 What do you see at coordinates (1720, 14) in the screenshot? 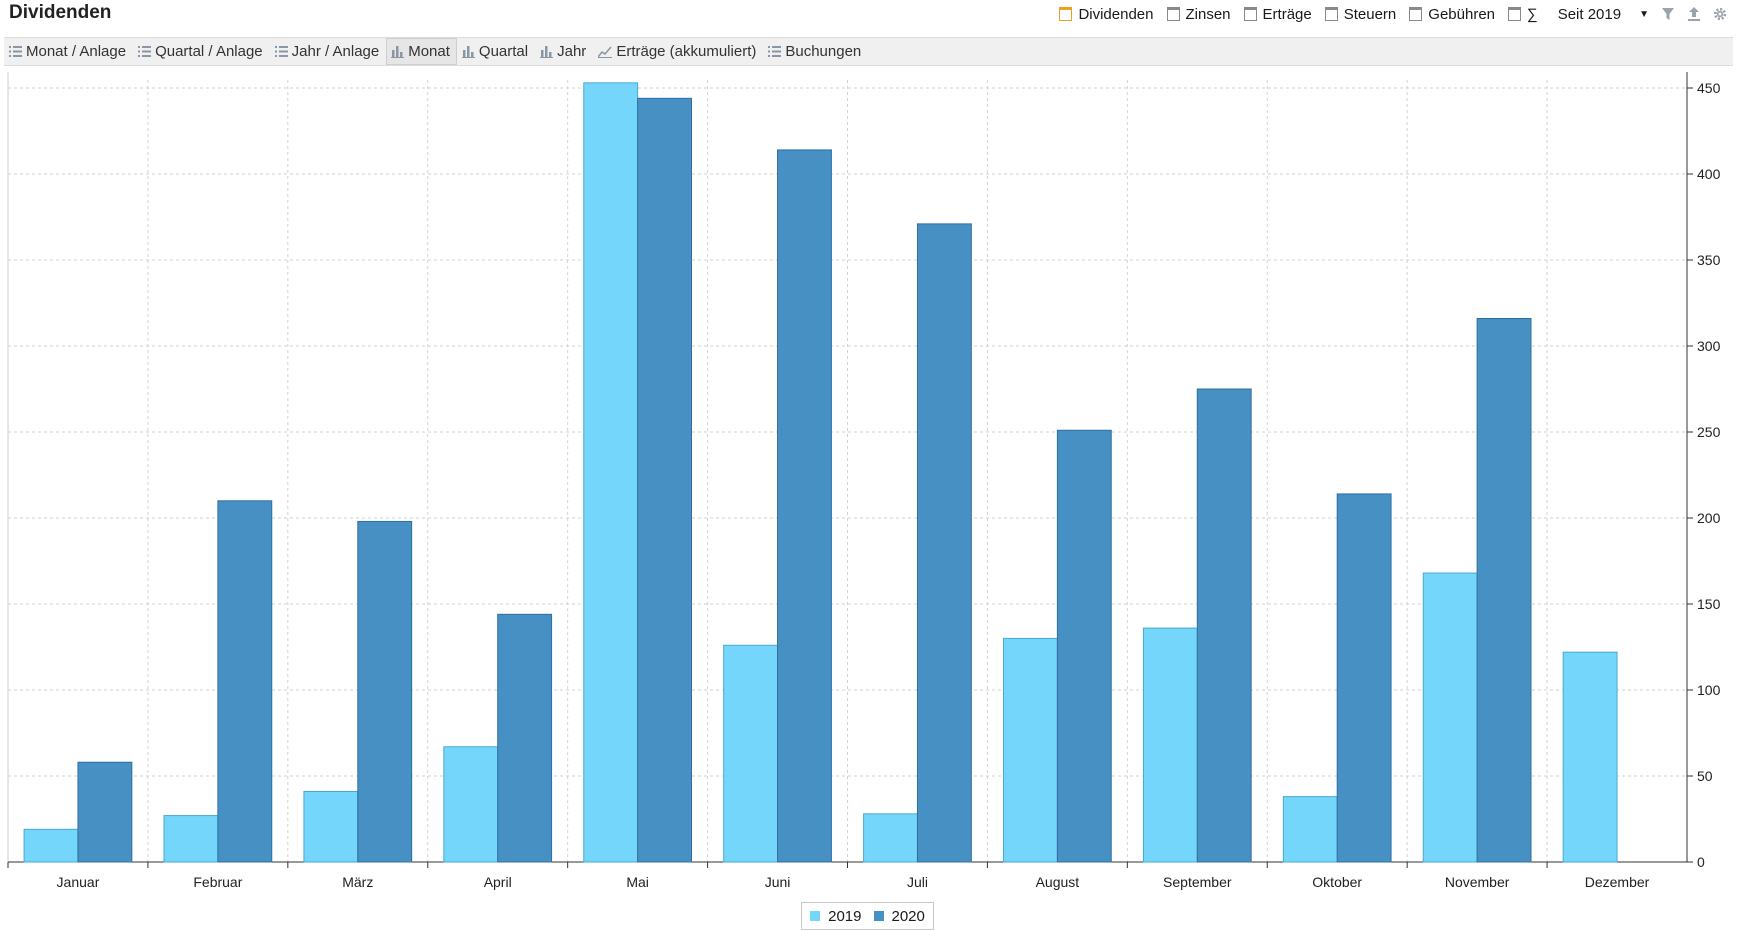
I see `gear-icon` at bounding box center [1720, 14].